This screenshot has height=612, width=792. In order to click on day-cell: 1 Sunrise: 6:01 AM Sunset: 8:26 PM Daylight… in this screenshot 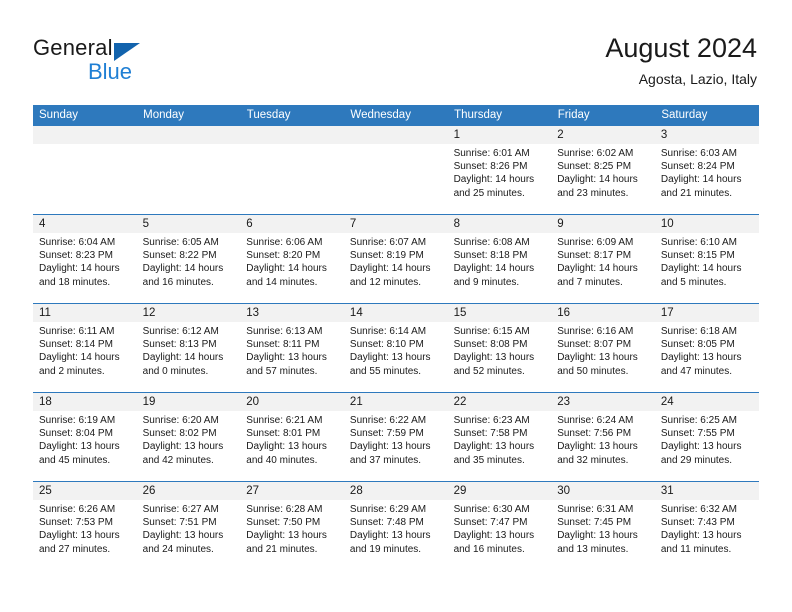, I will do `click(499, 170)`.